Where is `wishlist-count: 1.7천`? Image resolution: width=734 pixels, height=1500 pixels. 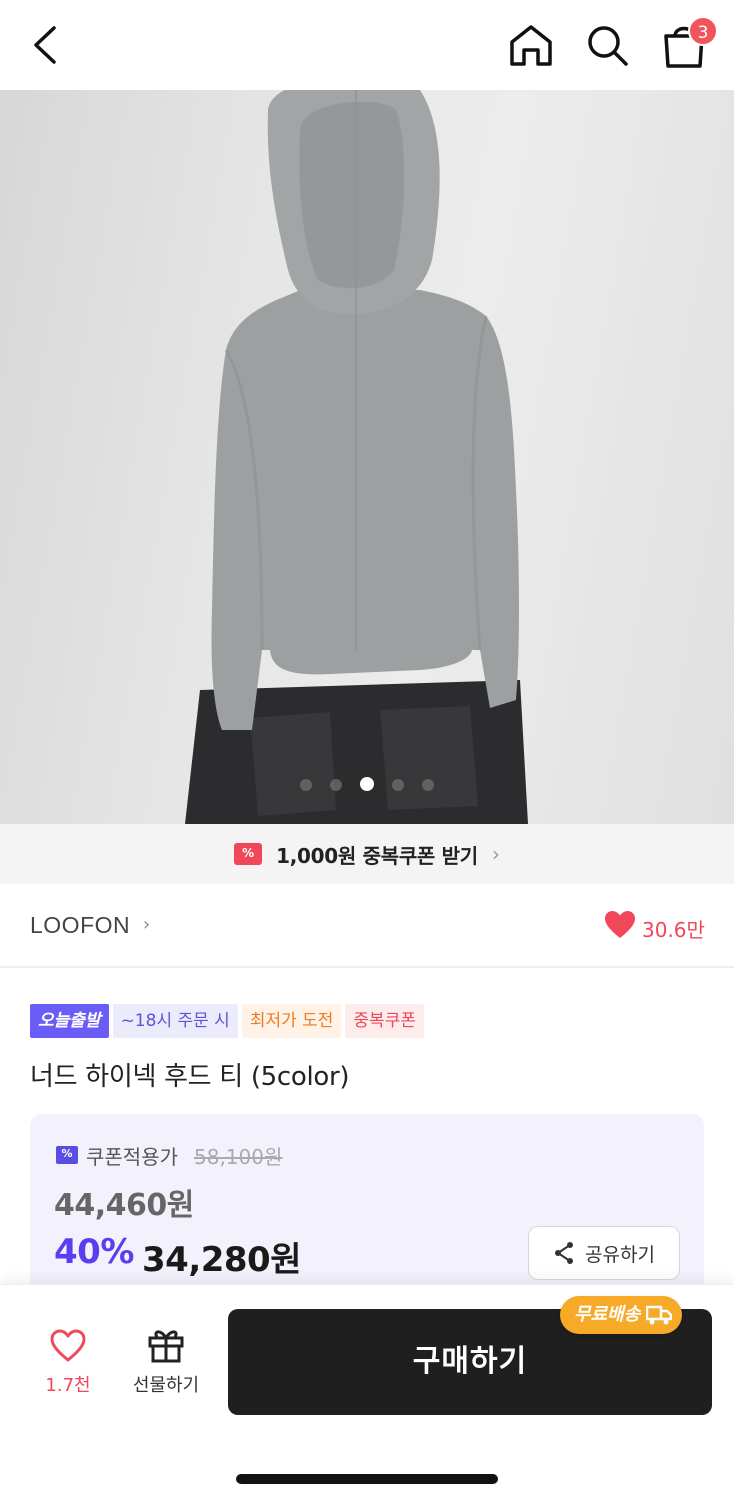
wishlist-count: 1.7천 is located at coordinates (68, 1385).